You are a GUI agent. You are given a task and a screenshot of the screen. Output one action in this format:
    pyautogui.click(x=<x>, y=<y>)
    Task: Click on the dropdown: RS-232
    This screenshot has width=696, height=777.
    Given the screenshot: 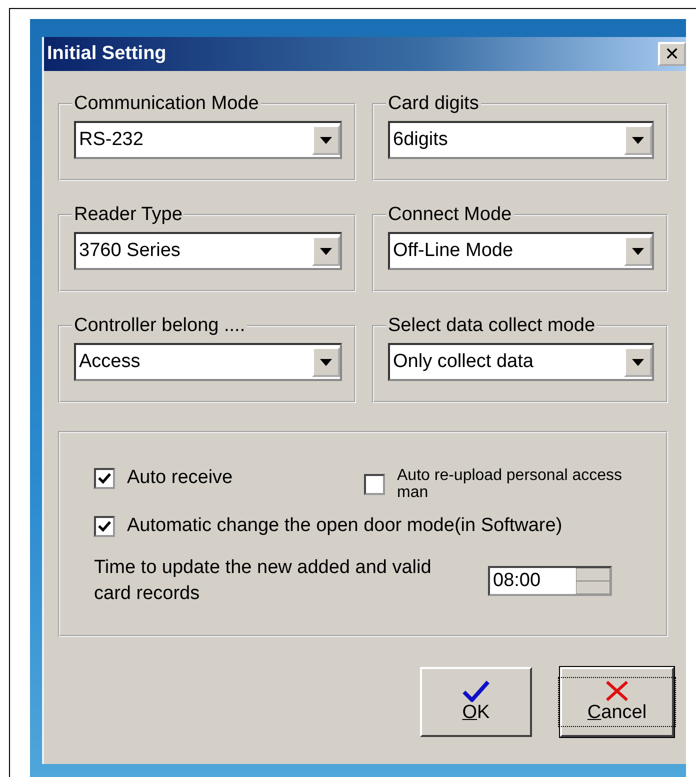 What is the action you would take?
    pyautogui.click(x=208, y=140)
    